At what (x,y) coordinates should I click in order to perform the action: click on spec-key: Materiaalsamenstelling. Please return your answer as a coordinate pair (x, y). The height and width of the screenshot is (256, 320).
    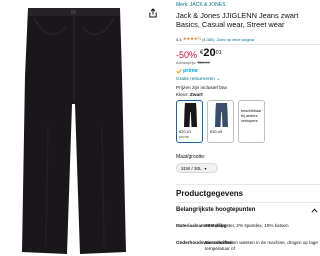
    Looking at the image, I should click on (201, 225).